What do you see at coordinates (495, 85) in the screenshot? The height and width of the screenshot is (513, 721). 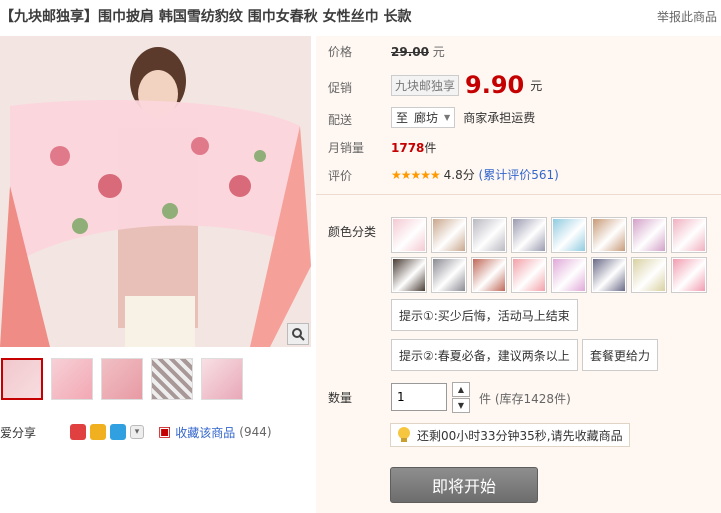 I see `promo-price-value: 9.90` at bounding box center [495, 85].